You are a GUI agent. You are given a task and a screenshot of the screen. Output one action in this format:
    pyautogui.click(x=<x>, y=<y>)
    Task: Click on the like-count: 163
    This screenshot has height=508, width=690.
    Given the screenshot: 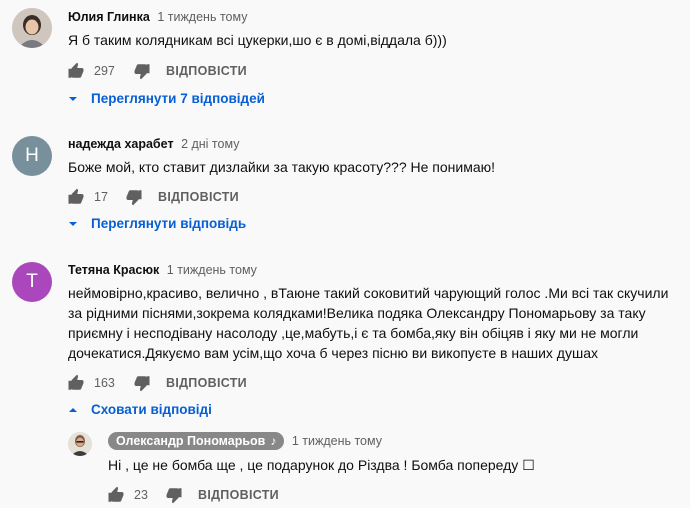 What is the action you would take?
    pyautogui.click(x=104, y=383)
    